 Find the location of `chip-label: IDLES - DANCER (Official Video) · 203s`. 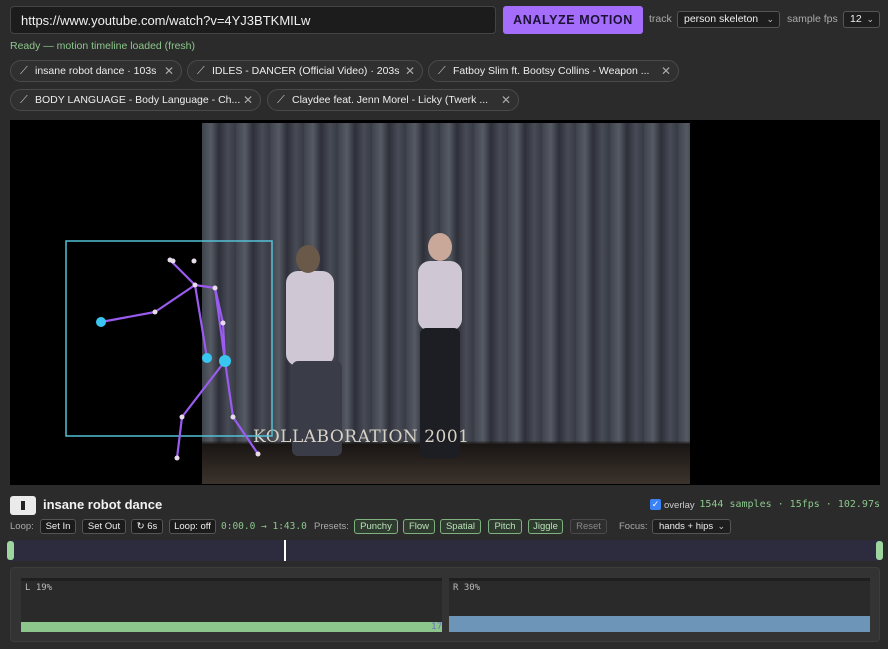

chip-label: IDLES - DANCER (Official Video) · 203s is located at coordinates (306, 71).